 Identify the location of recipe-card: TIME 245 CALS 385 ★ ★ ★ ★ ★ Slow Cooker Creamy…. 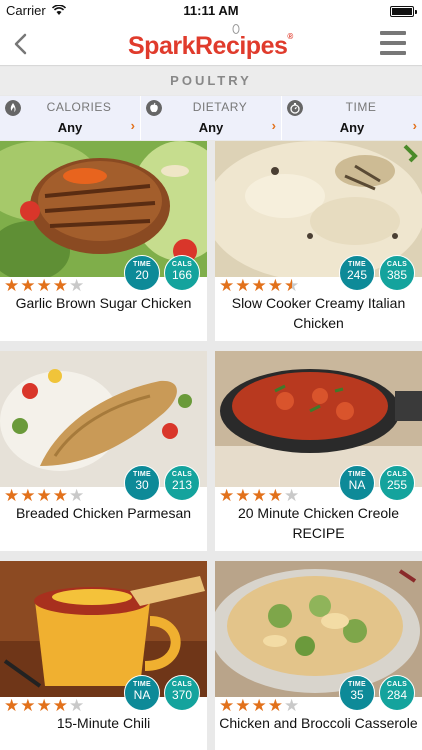
(318, 241).